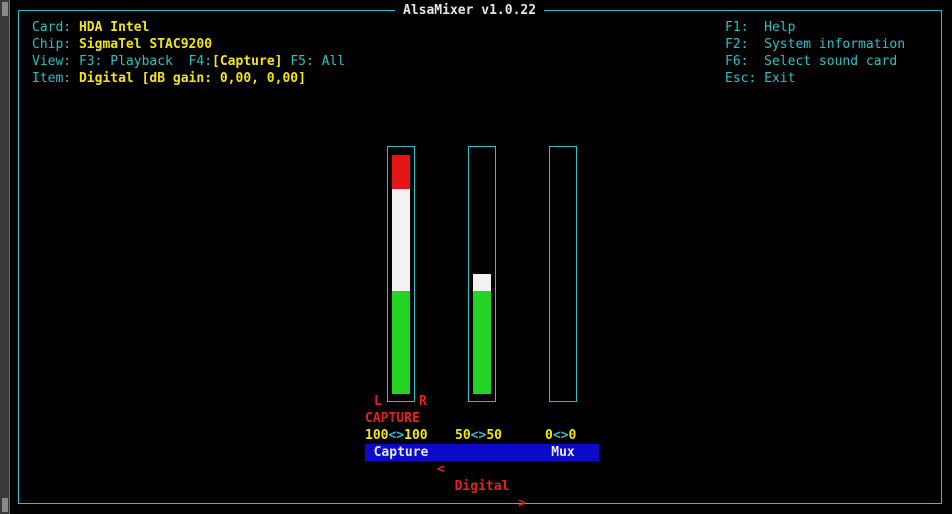  I want to click on capture-channel-left: L, so click(378, 401).